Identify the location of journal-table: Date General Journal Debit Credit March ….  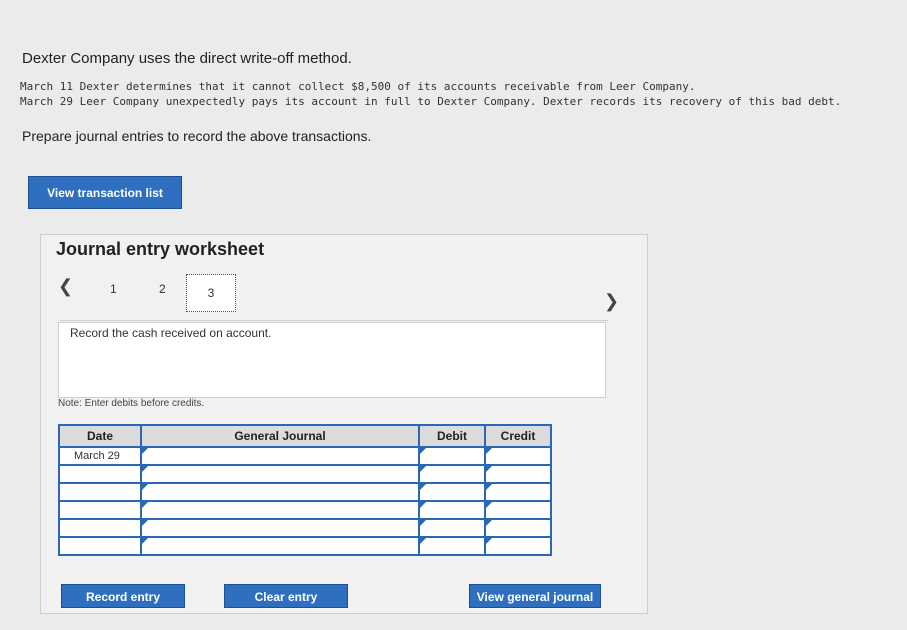
(305, 490).